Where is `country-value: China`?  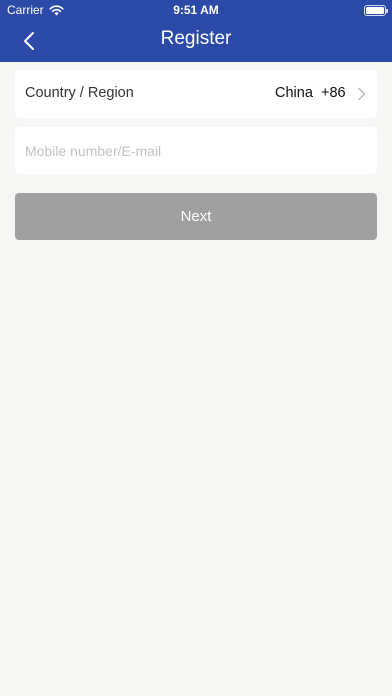 country-value: China is located at coordinates (294, 93).